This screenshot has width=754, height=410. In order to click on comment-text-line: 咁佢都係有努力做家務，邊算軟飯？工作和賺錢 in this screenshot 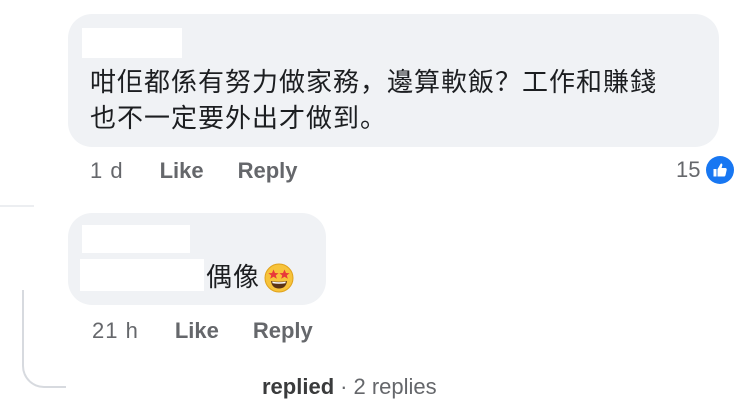, I will do `click(374, 83)`.